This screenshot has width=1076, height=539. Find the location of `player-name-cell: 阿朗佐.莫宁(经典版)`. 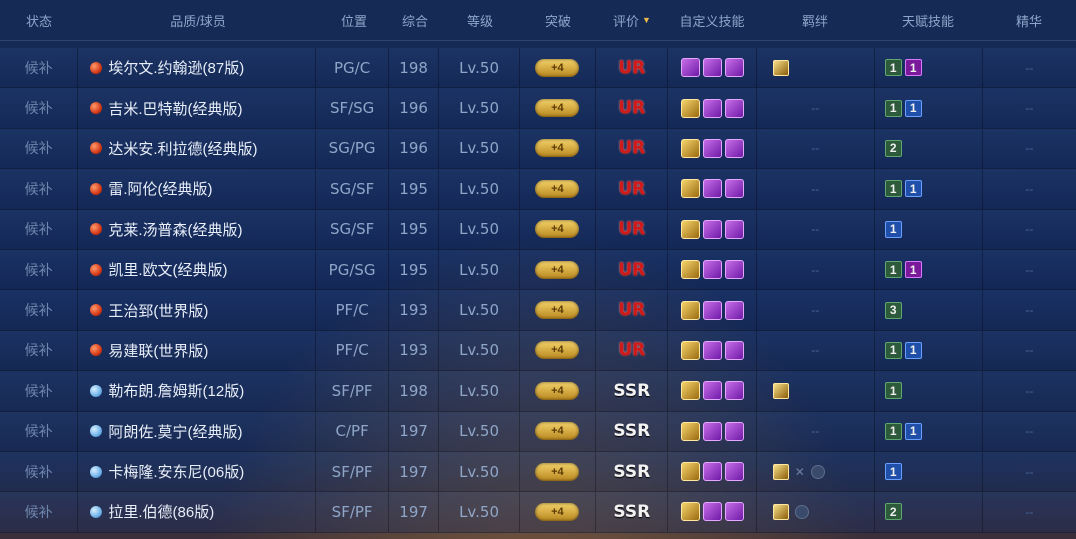

player-name-cell: 阿朗佐.莫宁(经典版) is located at coordinates (197, 431).